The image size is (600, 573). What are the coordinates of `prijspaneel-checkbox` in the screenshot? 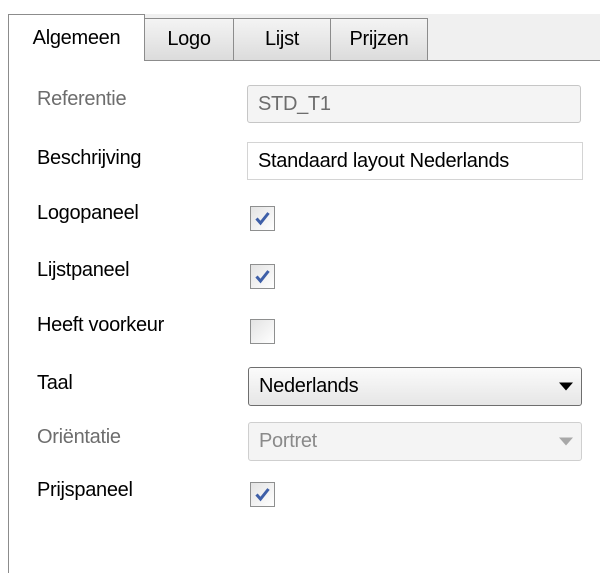 It's located at (262, 494).